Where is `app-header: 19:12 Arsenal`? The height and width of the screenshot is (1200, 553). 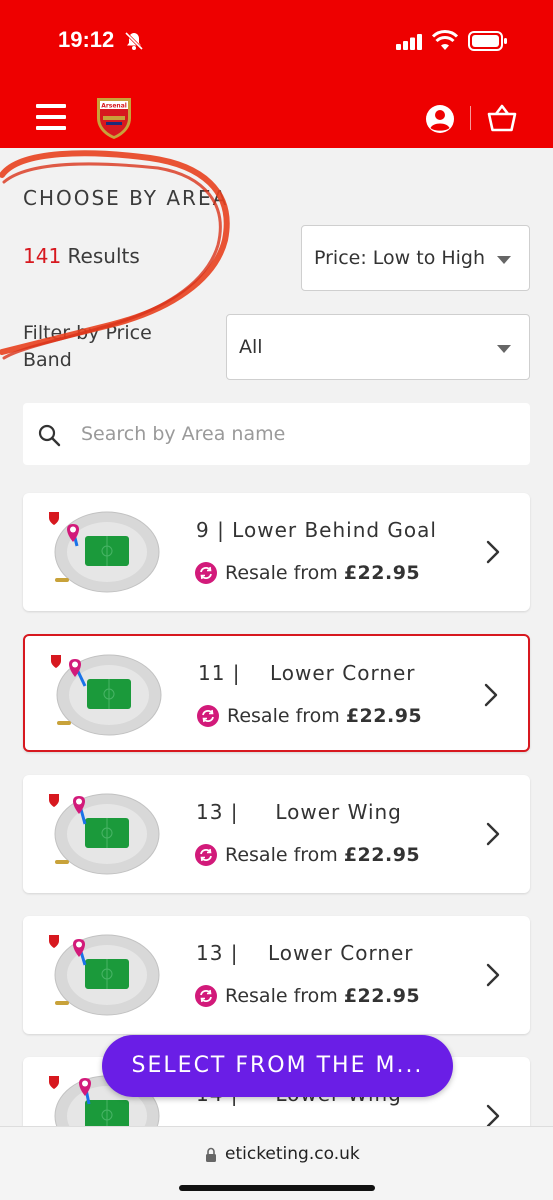 app-header: 19:12 Arsenal is located at coordinates (276, 74).